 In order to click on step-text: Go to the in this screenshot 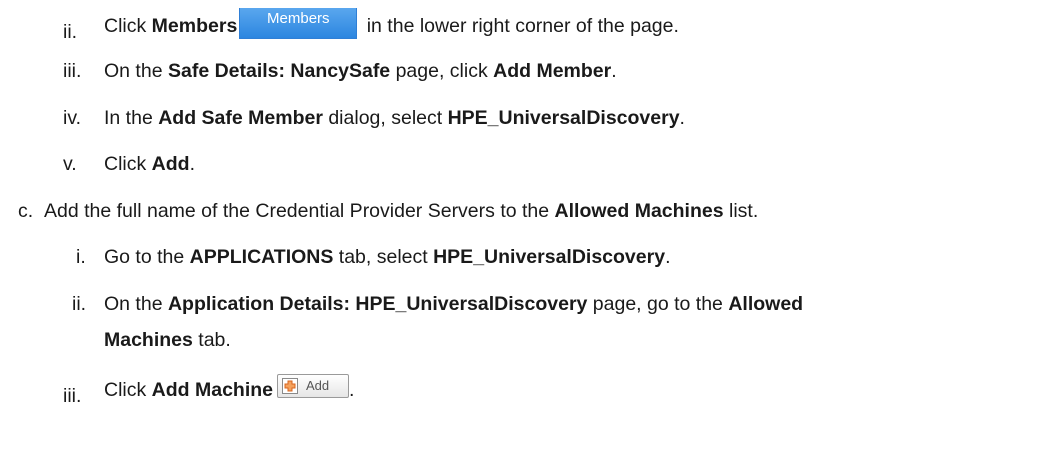, I will do `click(147, 257)`.